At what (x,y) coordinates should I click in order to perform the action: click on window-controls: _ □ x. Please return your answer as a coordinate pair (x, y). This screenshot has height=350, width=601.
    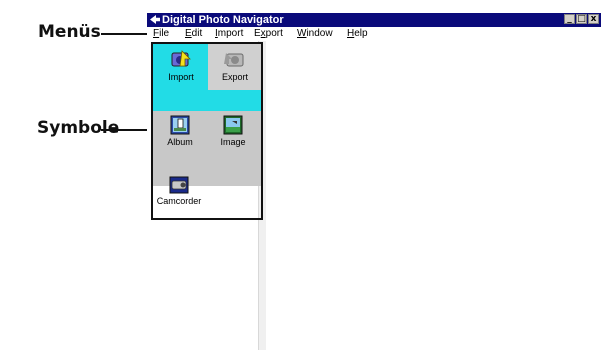
    Looking at the image, I should click on (581, 19).